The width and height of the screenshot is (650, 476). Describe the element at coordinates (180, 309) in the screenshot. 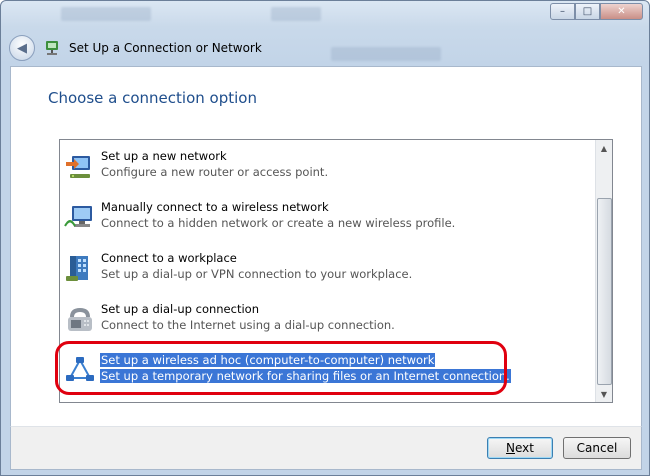

I see `option-title: Set up a dial-up connection` at that location.